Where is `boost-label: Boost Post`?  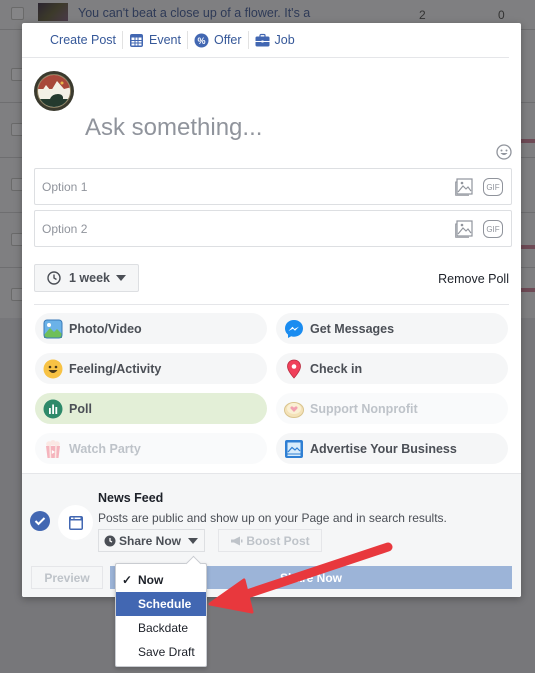 boost-label: Boost Post is located at coordinates (278, 540).